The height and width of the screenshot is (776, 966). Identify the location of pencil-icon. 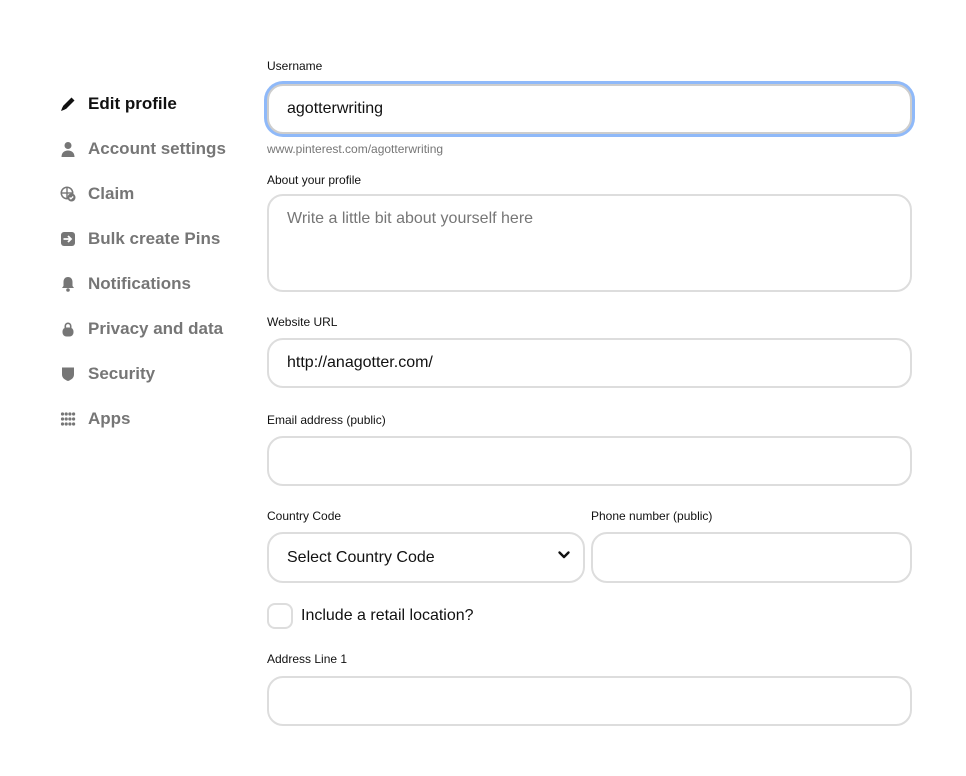
(70, 104).